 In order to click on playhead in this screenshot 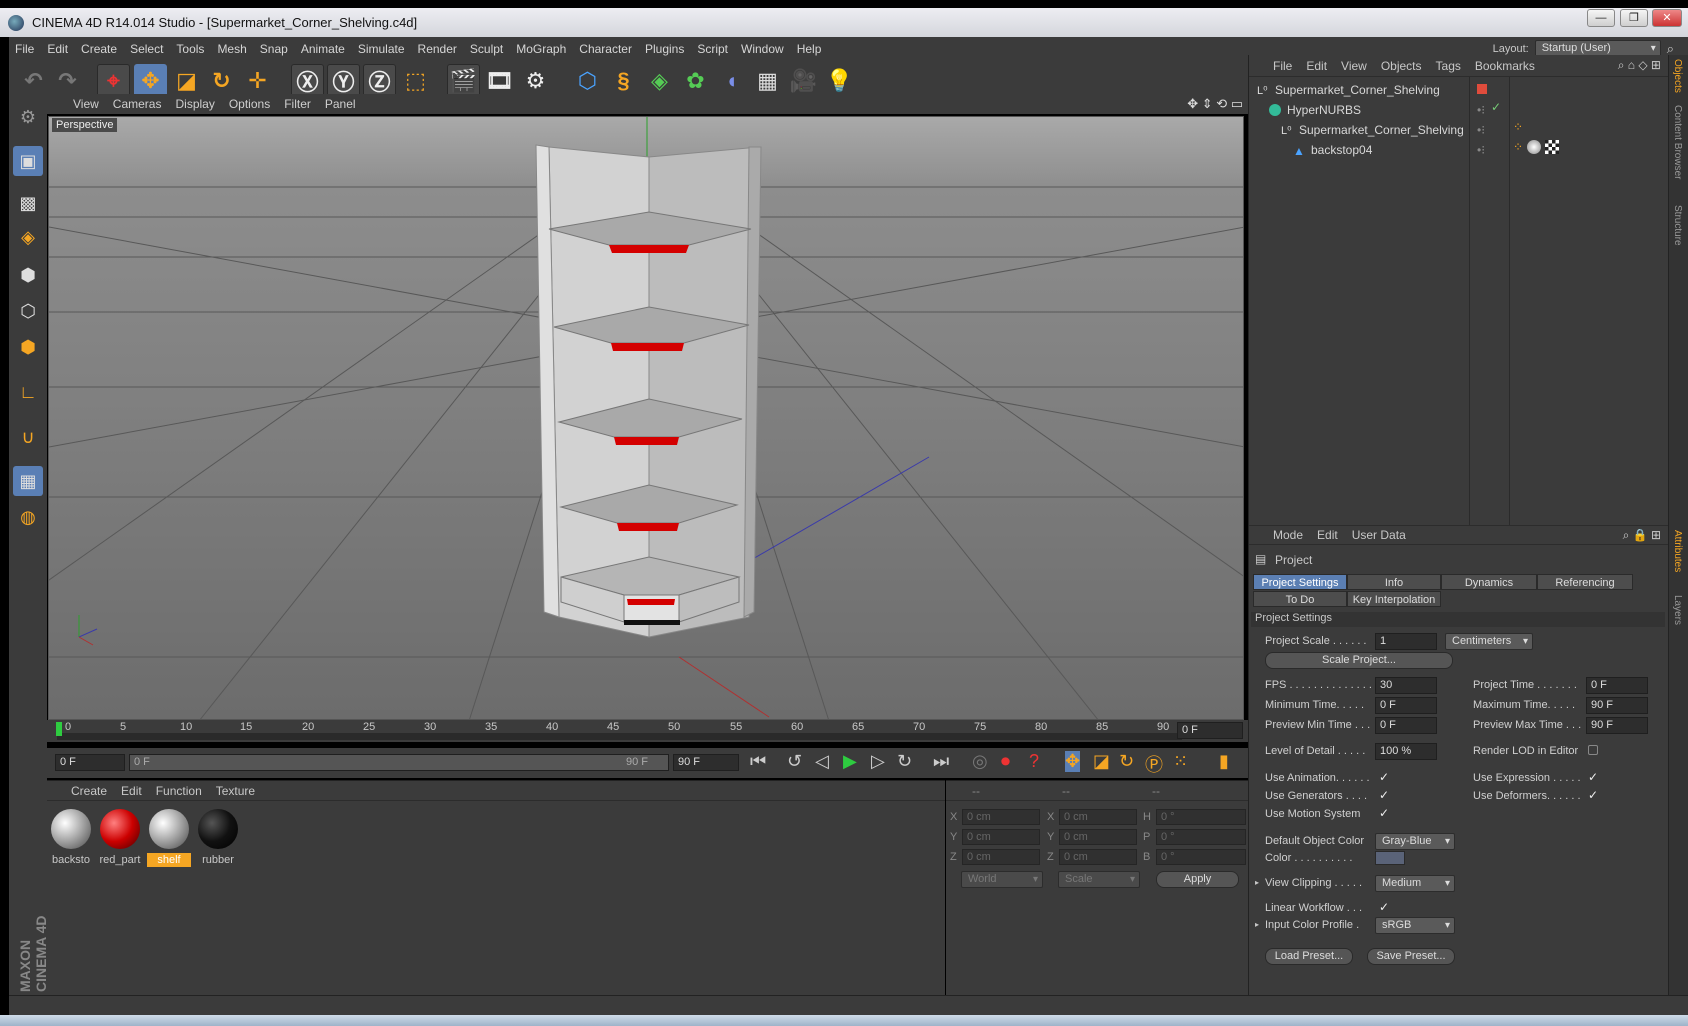, I will do `click(59, 729)`.